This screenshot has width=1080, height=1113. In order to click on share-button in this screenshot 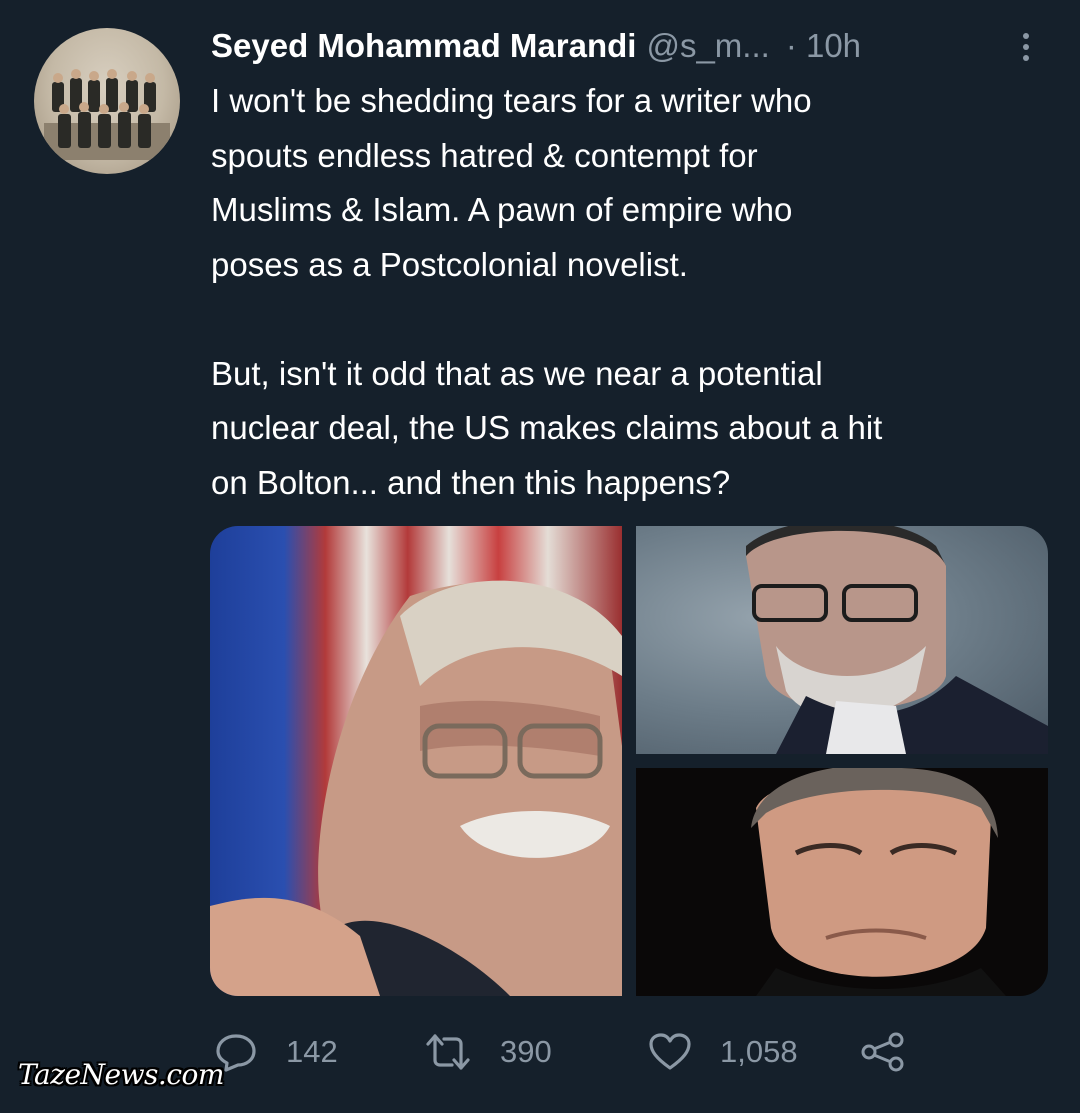, I will do `click(897, 1052)`.